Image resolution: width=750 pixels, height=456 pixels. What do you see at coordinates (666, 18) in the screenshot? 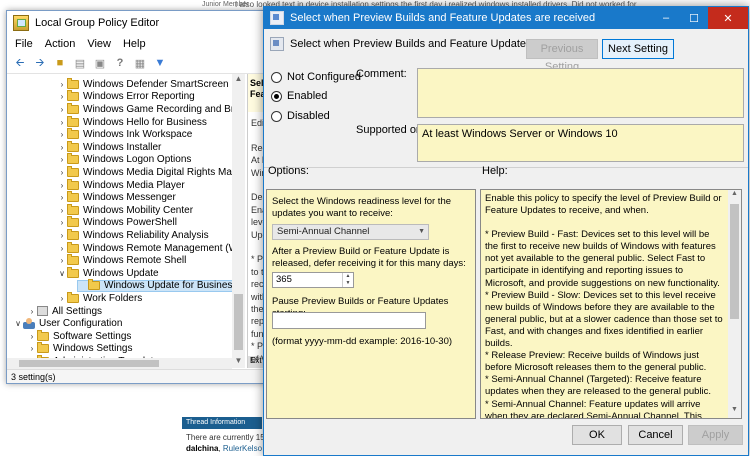
I see `minimize-button: –` at bounding box center [666, 18].